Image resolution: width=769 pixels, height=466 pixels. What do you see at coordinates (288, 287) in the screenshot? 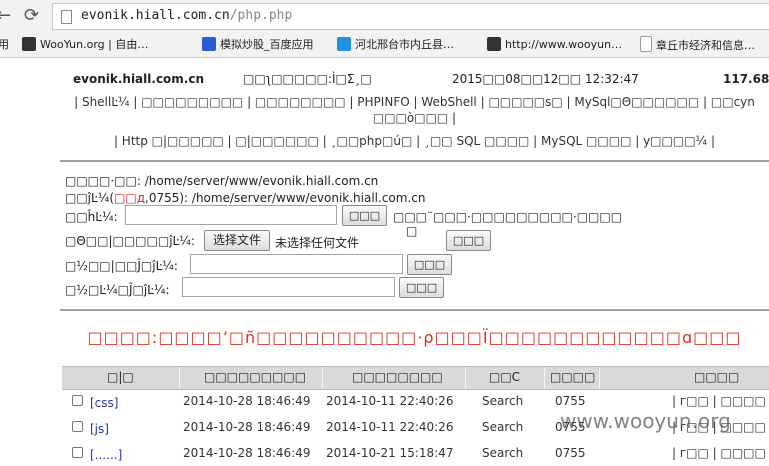
I see `jump2-input` at bounding box center [288, 287].